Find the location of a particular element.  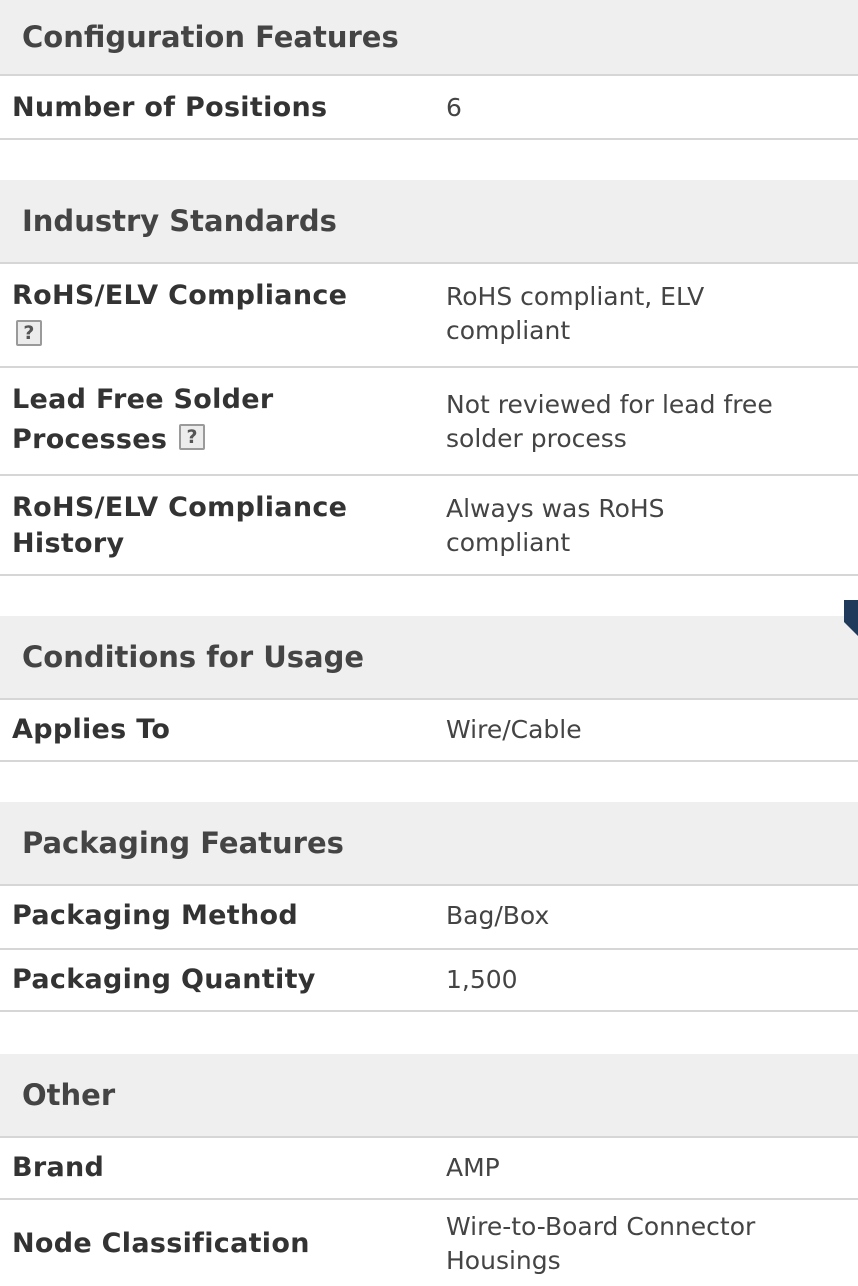

spec-value-line: Wire-to-Board Connector is located at coordinates (601, 1226).